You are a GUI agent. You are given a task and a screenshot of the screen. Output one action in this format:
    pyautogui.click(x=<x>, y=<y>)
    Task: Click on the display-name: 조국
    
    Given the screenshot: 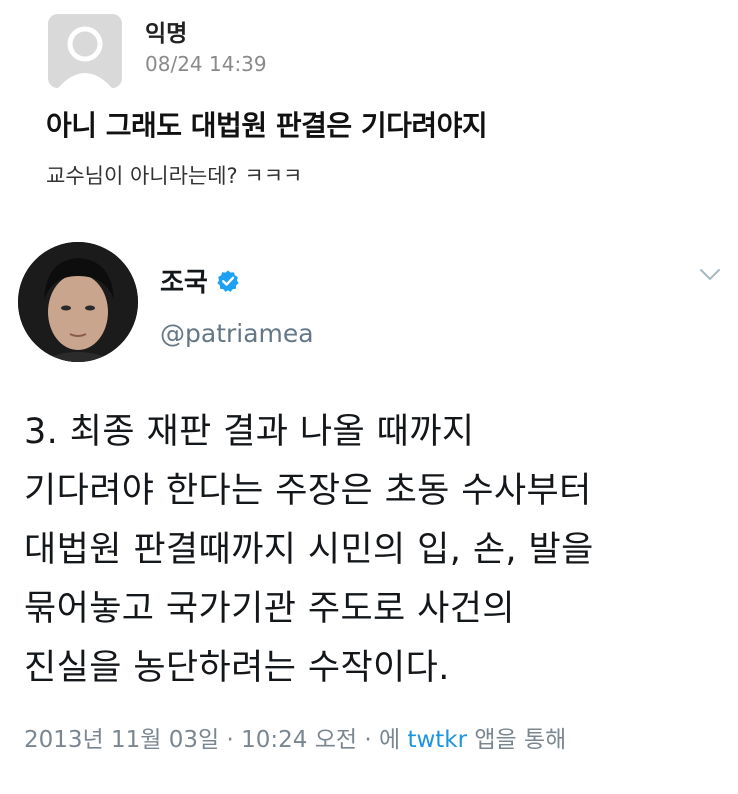 What is the action you would take?
    pyautogui.click(x=184, y=283)
    